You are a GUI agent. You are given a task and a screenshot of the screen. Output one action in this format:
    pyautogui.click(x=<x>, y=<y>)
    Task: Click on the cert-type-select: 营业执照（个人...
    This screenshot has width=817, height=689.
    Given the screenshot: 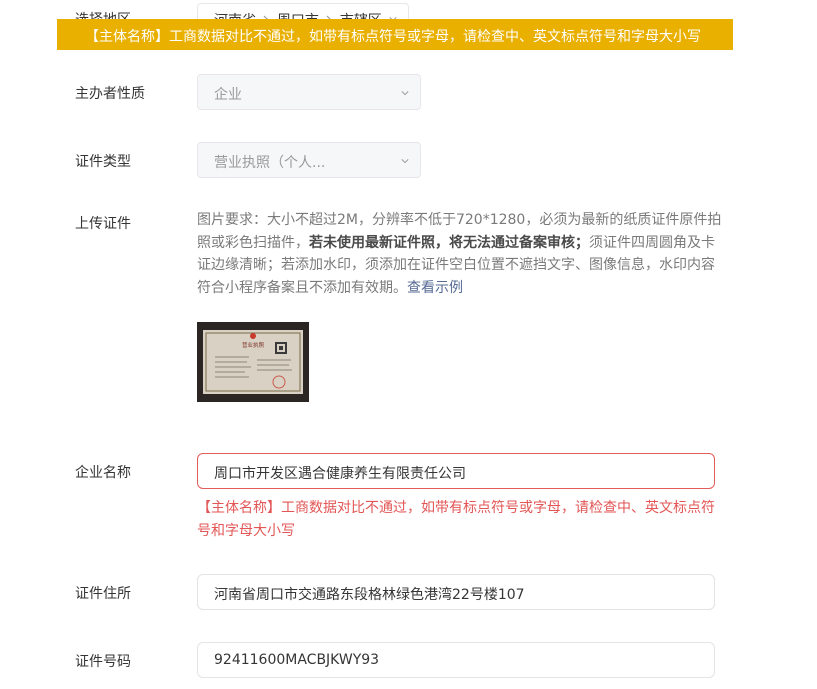 What is the action you would take?
    pyautogui.click(x=309, y=160)
    